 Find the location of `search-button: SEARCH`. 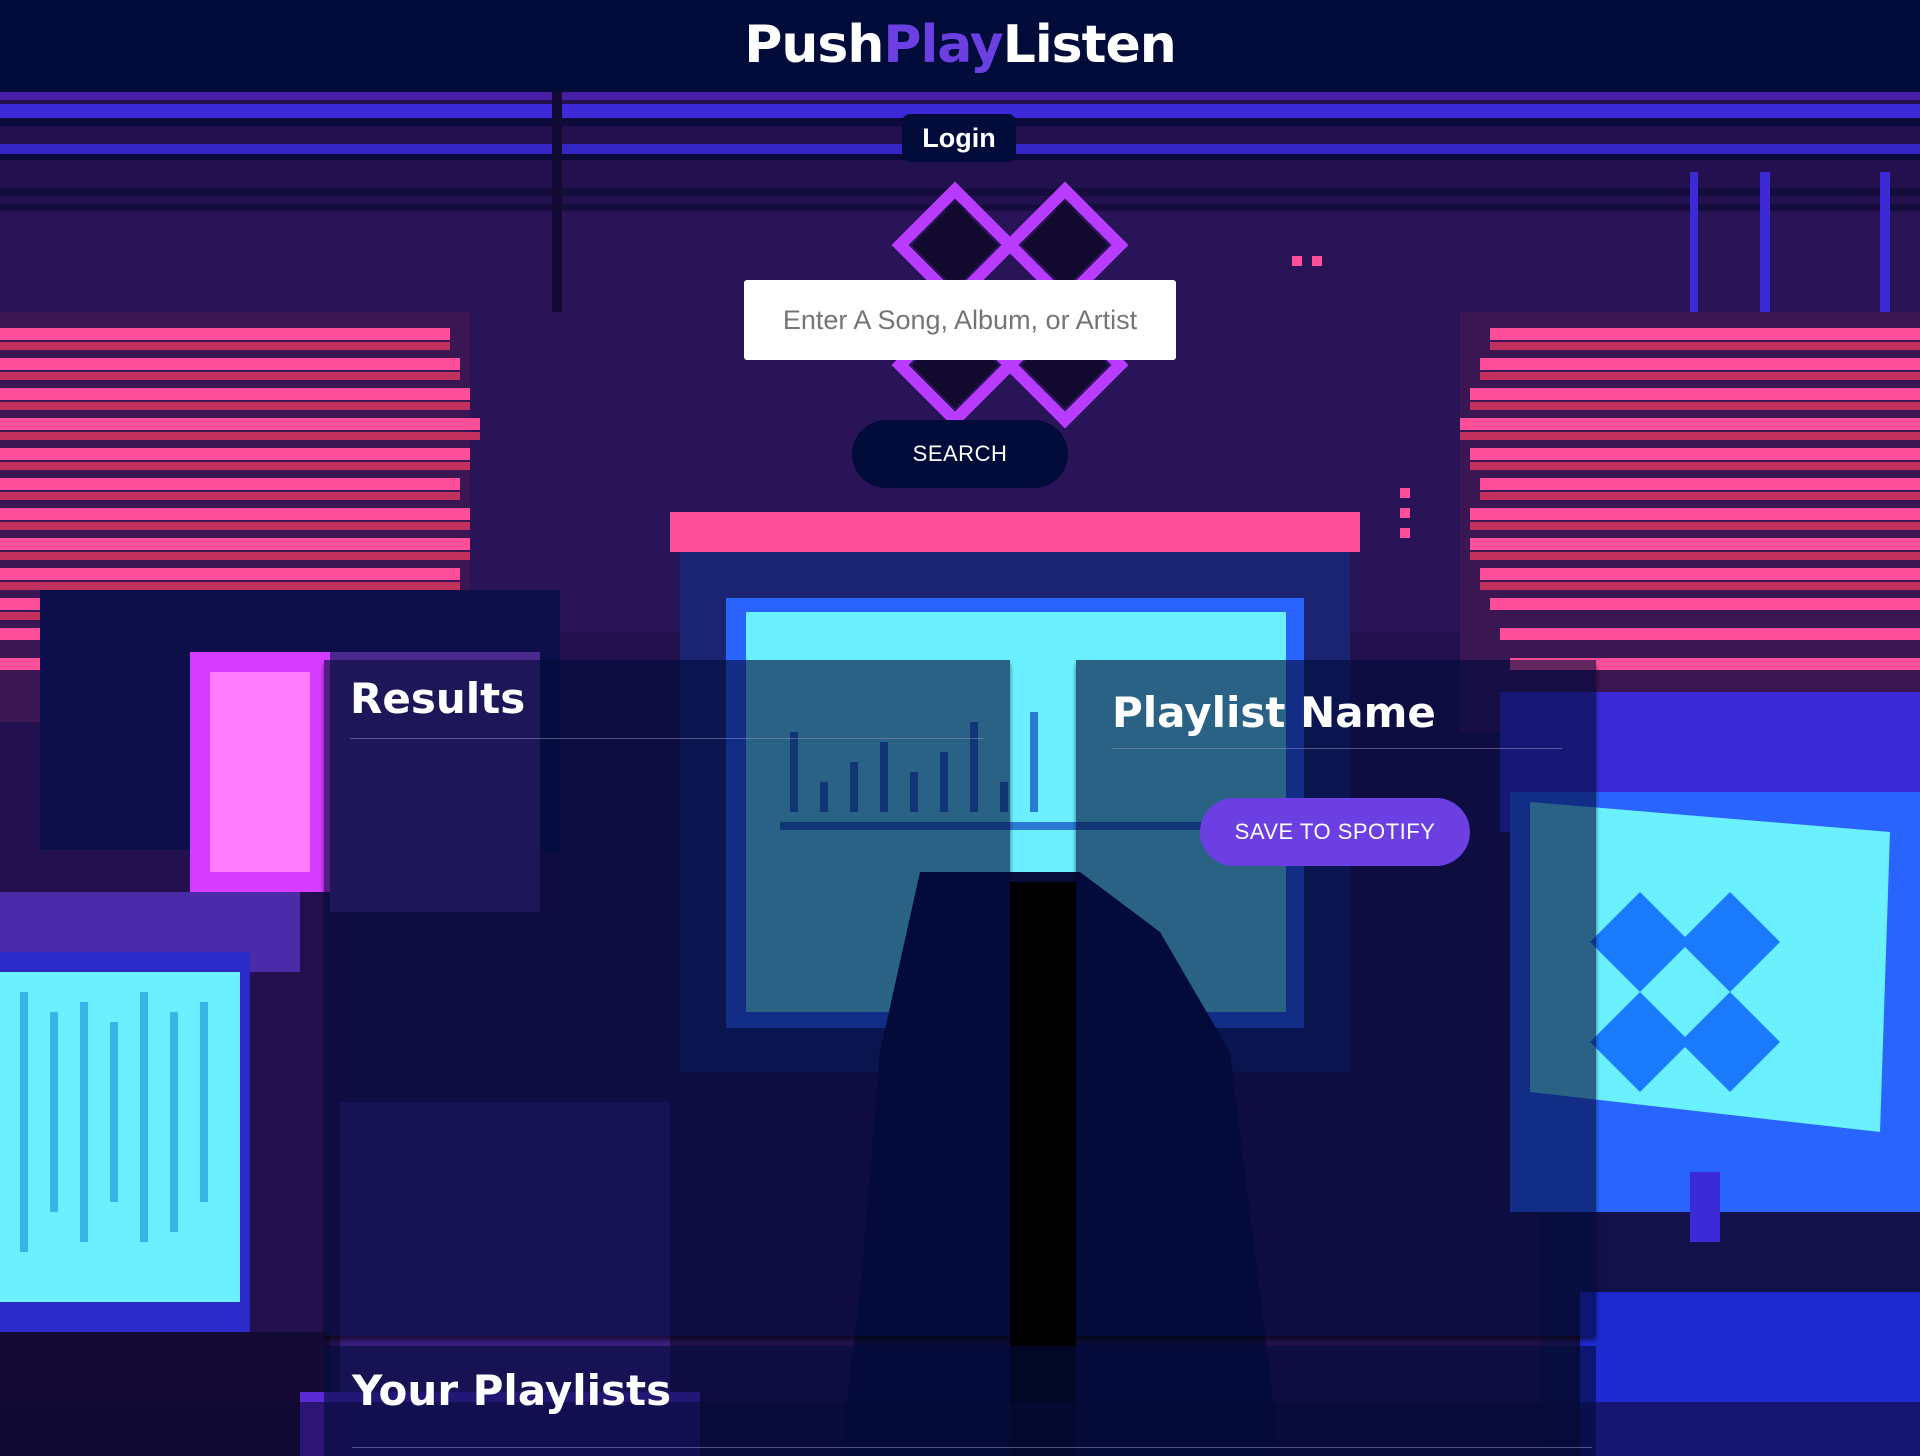

search-button: SEARCH is located at coordinates (960, 454).